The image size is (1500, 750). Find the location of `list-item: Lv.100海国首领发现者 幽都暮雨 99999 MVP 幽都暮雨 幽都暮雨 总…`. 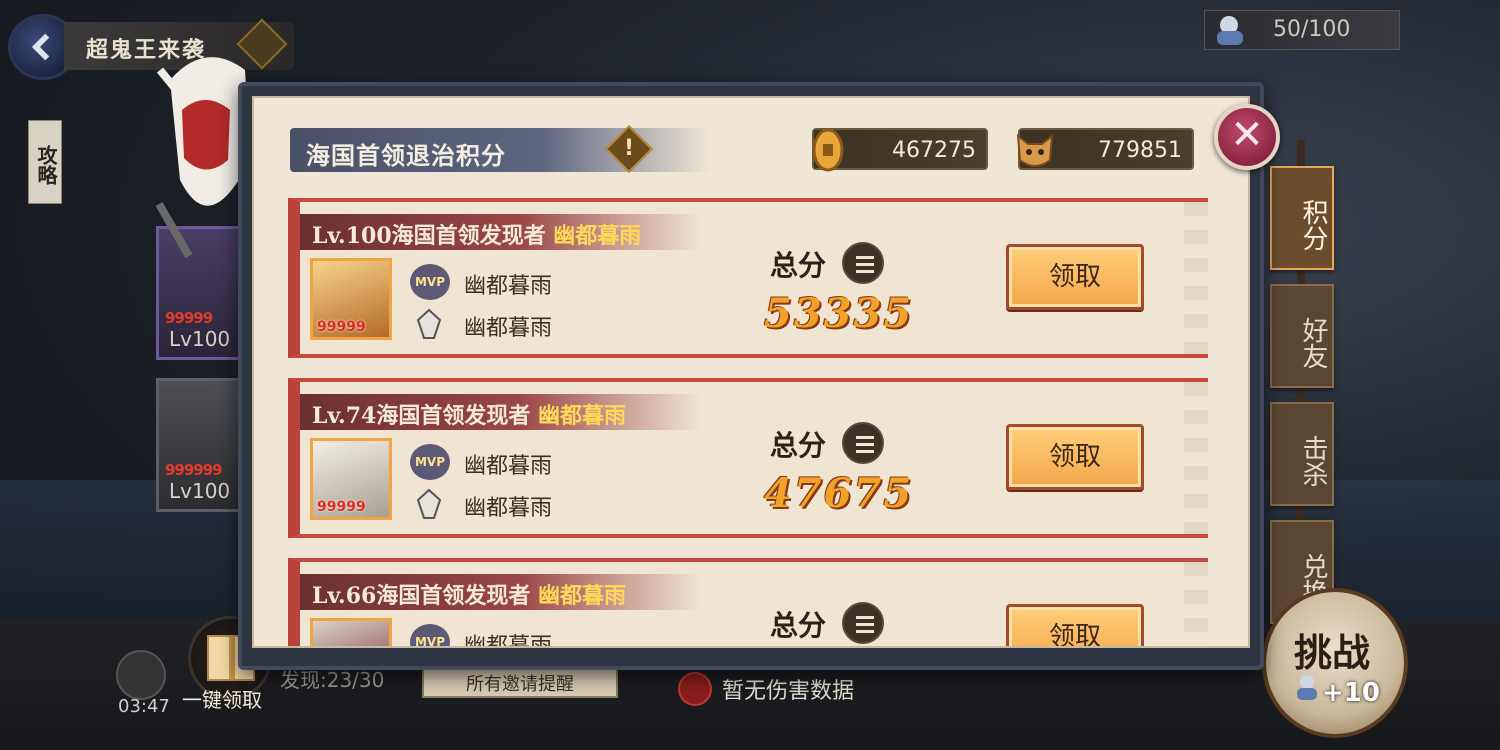

list-item: Lv.100海国首领发现者 幽都暮雨 99999 MVP 幽都暮雨 幽都暮雨 总… is located at coordinates (748, 278).